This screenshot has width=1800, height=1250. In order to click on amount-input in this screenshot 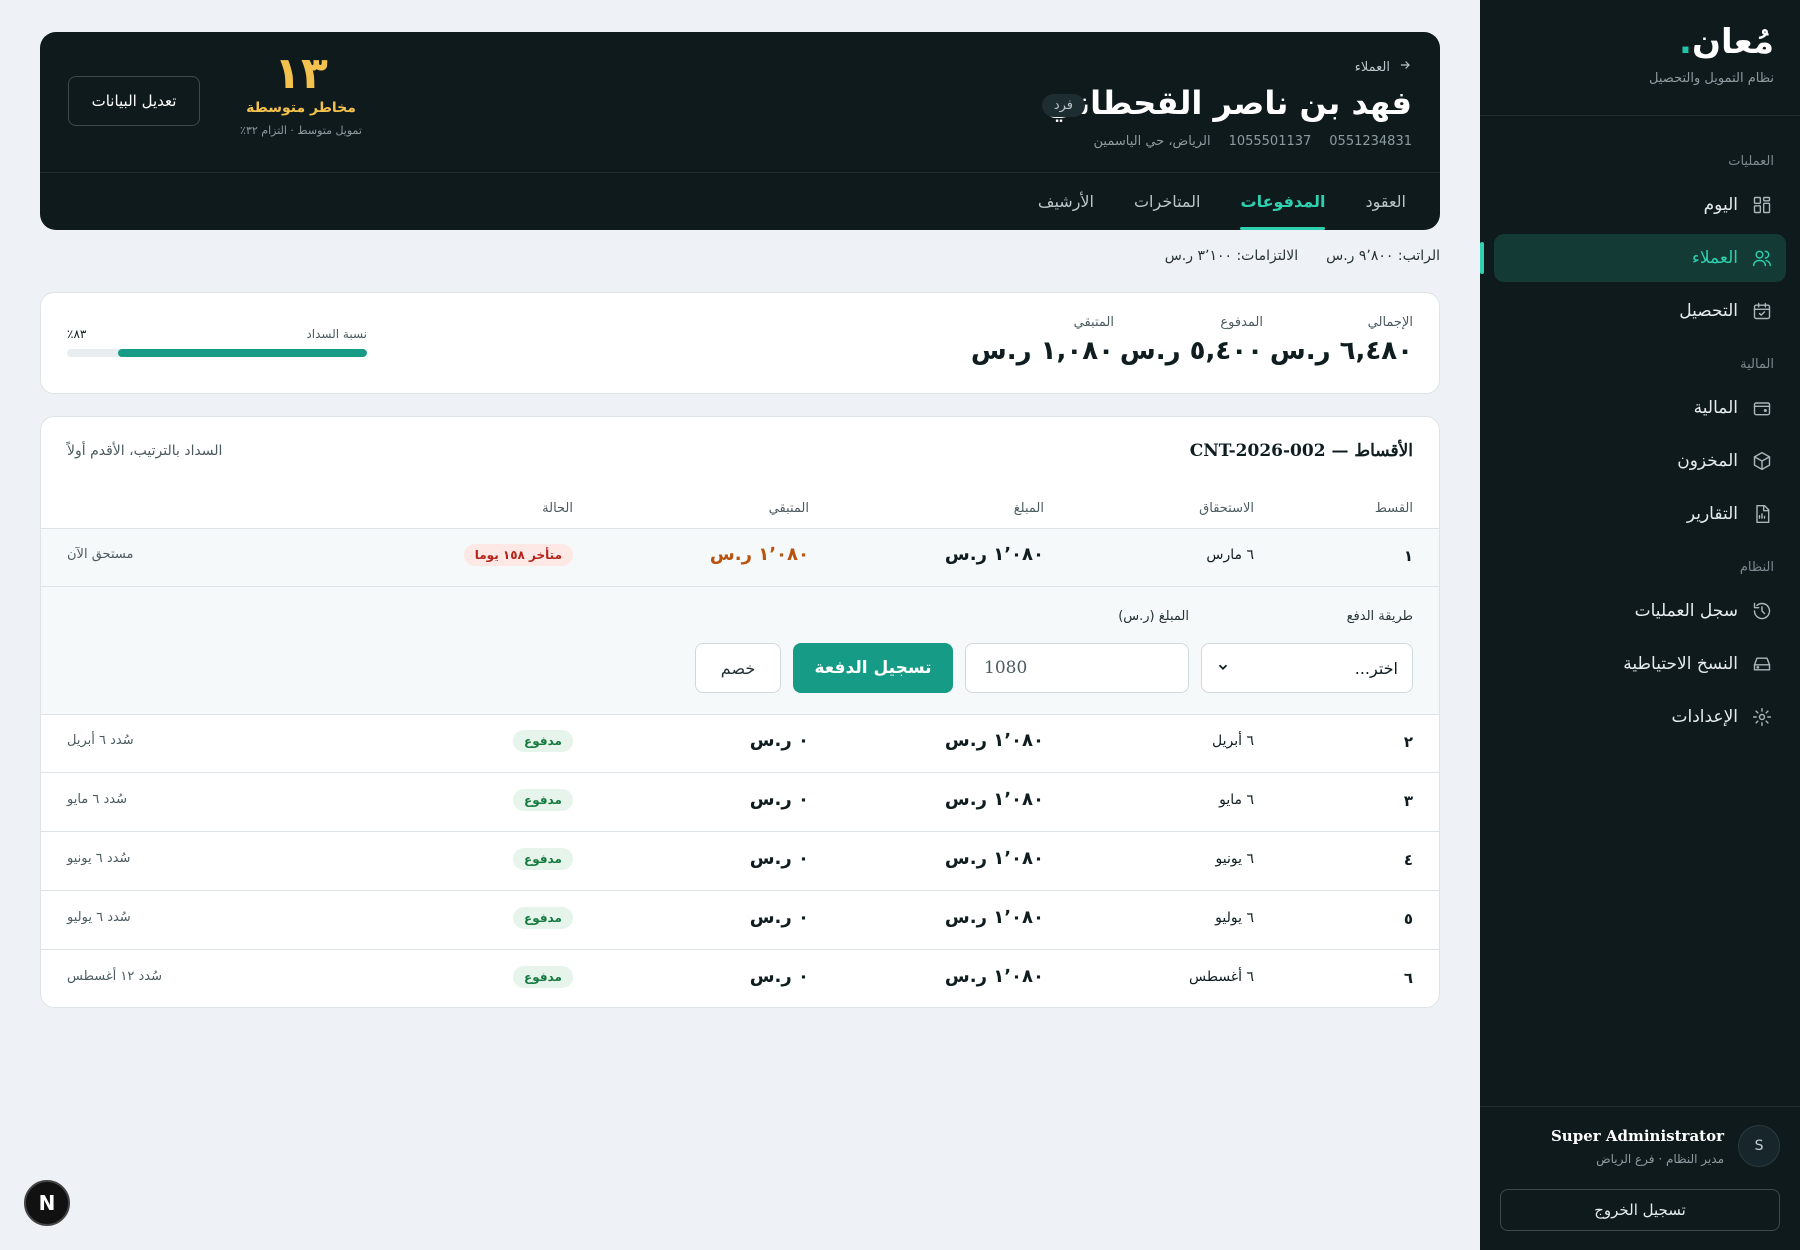, I will do `click(1077, 668)`.